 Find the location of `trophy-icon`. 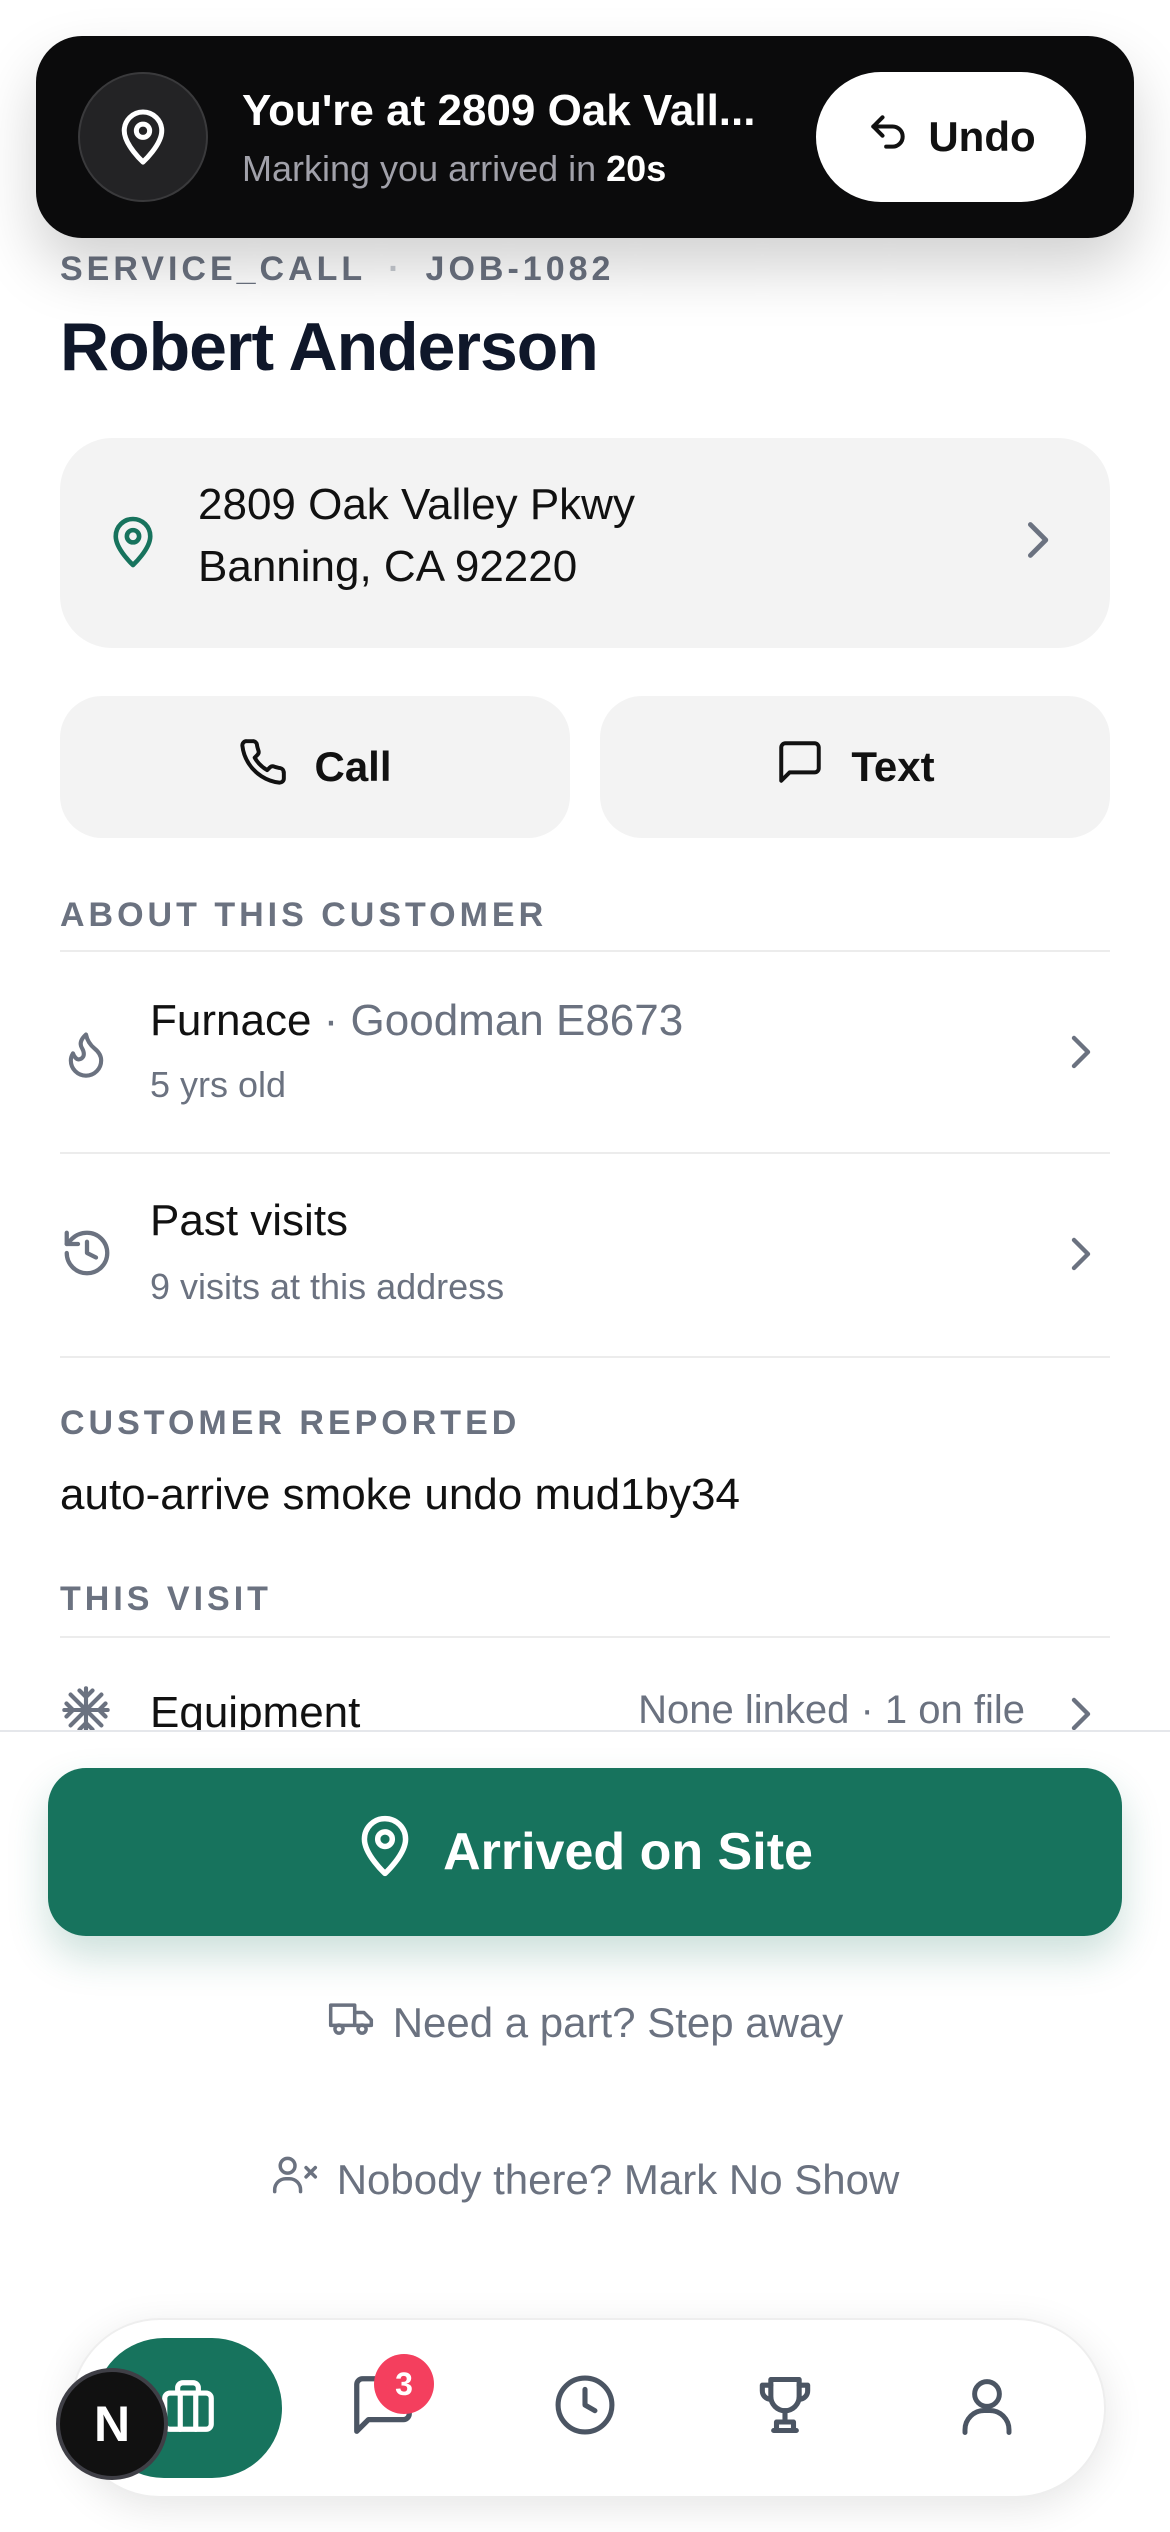

trophy-icon is located at coordinates (785, 2407).